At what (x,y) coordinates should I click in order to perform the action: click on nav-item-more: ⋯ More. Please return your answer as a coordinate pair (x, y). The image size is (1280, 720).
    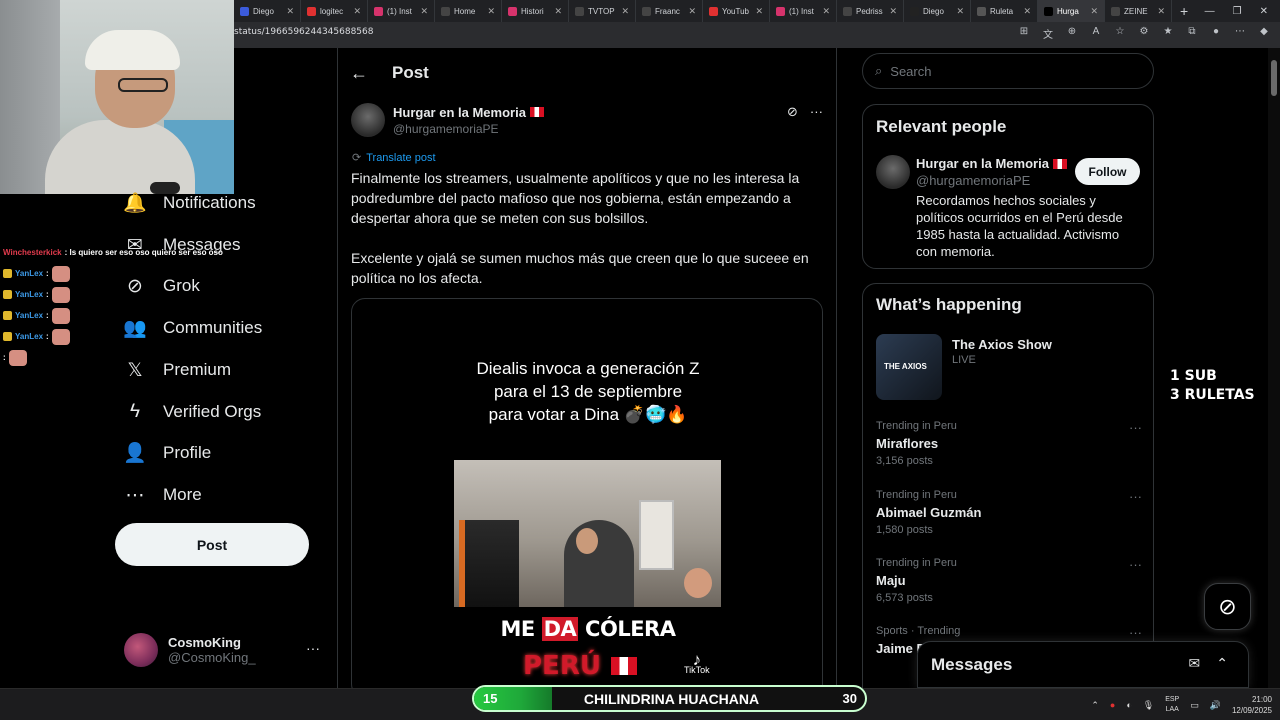
    Looking at the image, I should click on (163, 495).